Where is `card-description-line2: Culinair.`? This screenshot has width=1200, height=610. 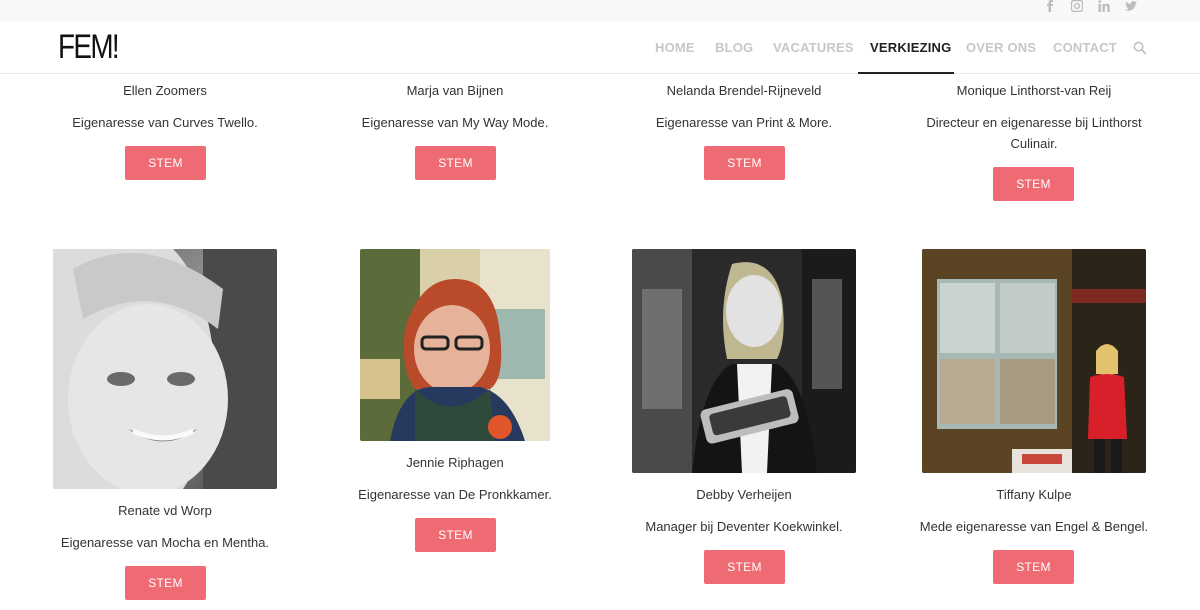
card-description-line2: Culinair. is located at coordinates (1034, 143).